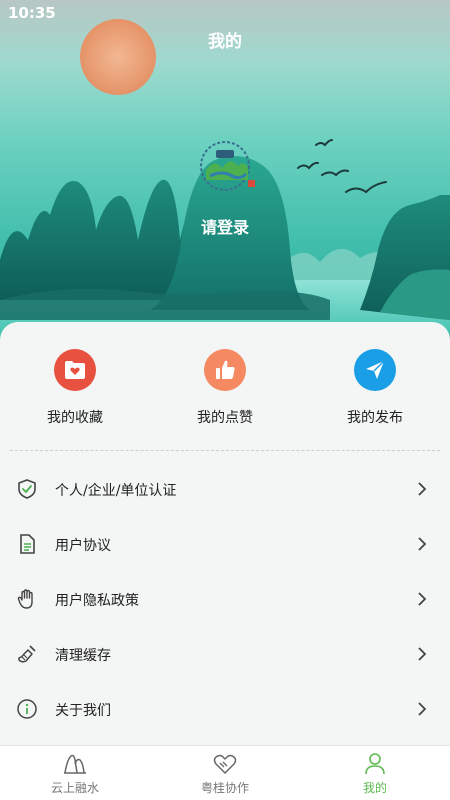  I want to click on menu-item-about-us: 关于我们, so click(225, 709).